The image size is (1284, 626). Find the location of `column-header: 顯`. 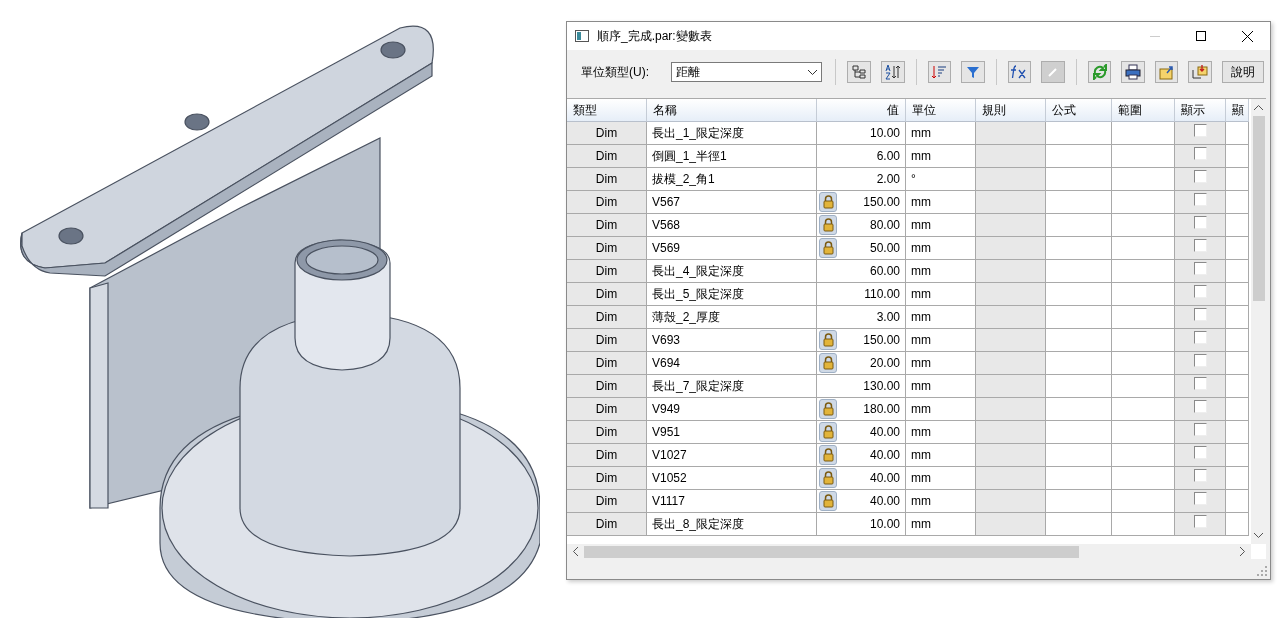

column-header: 顯 is located at coordinates (1237, 110).